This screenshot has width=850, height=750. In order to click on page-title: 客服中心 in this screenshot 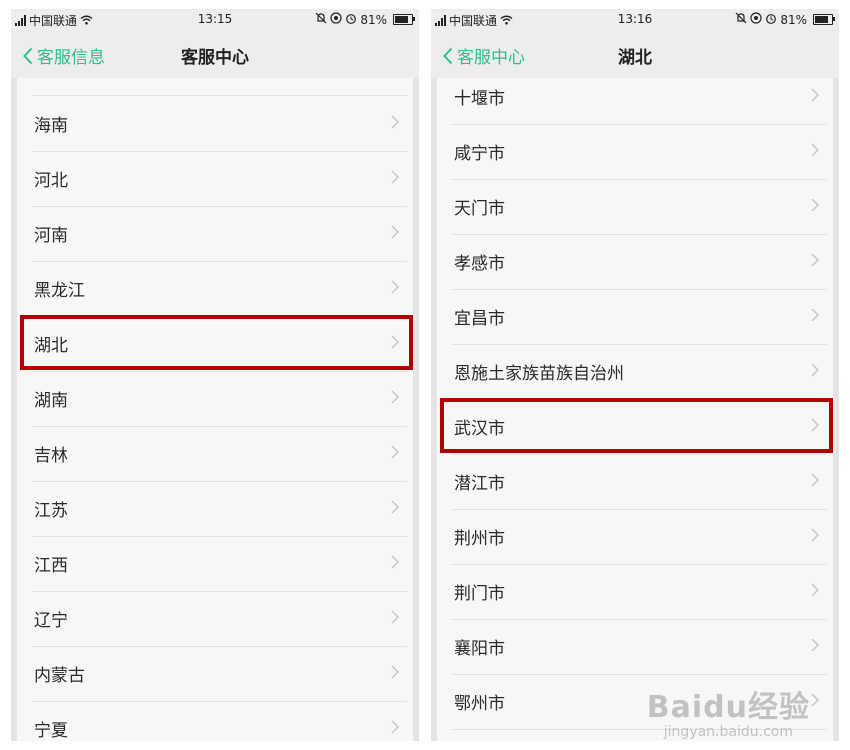, I will do `click(215, 58)`.